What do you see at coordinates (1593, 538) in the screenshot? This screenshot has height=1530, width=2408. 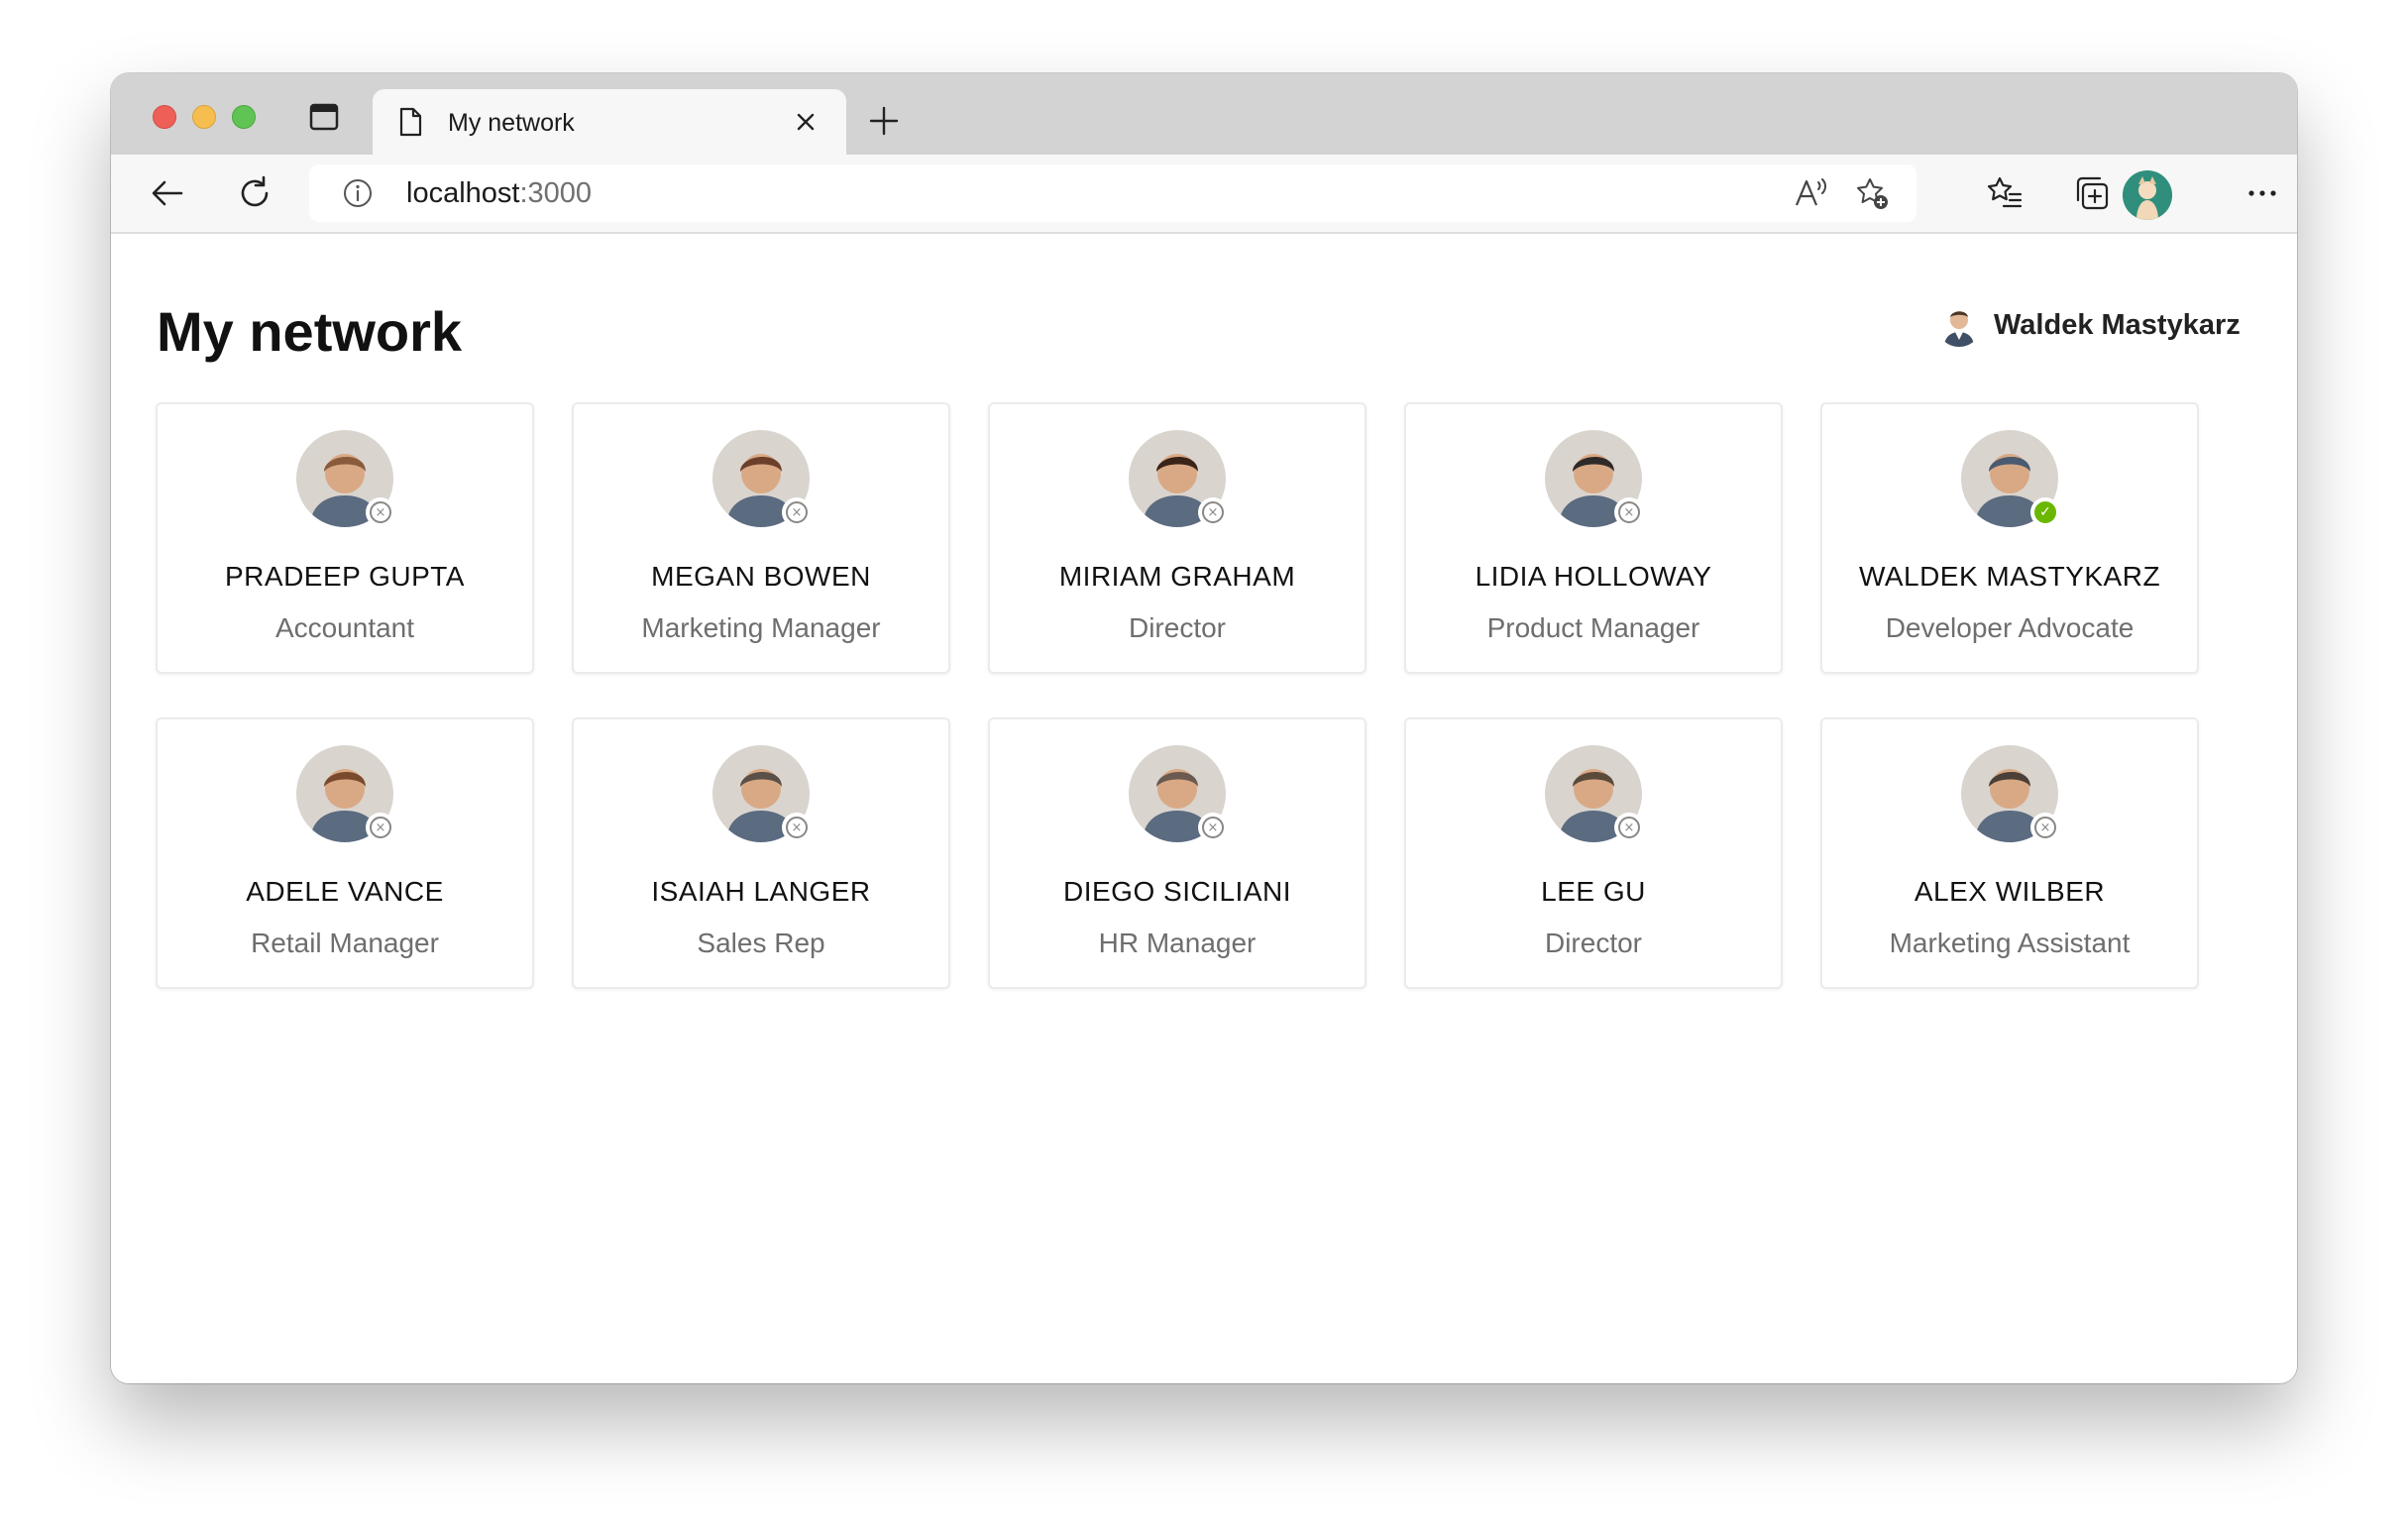 I see `person-card: × LIDIA HOLLOWAY Product Manager` at bounding box center [1593, 538].